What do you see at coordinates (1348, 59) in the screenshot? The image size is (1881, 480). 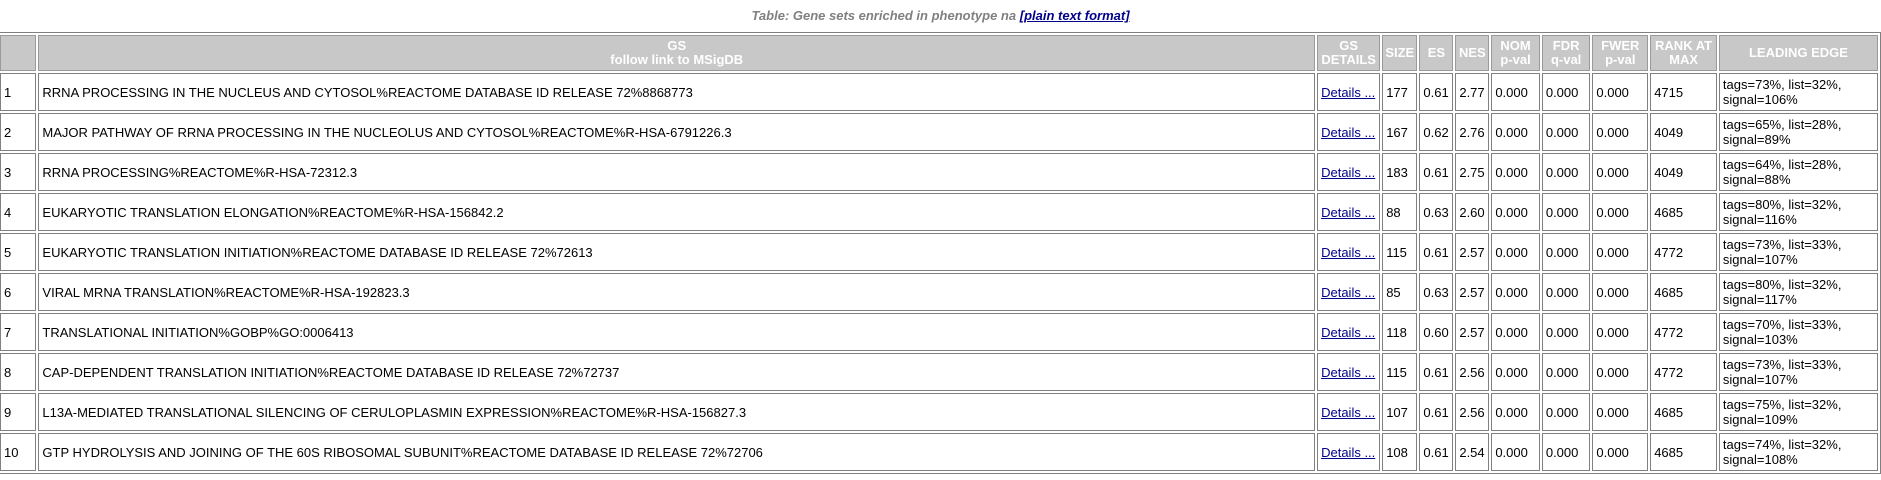 I see `header-details-line2: DETAILS` at bounding box center [1348, 59].